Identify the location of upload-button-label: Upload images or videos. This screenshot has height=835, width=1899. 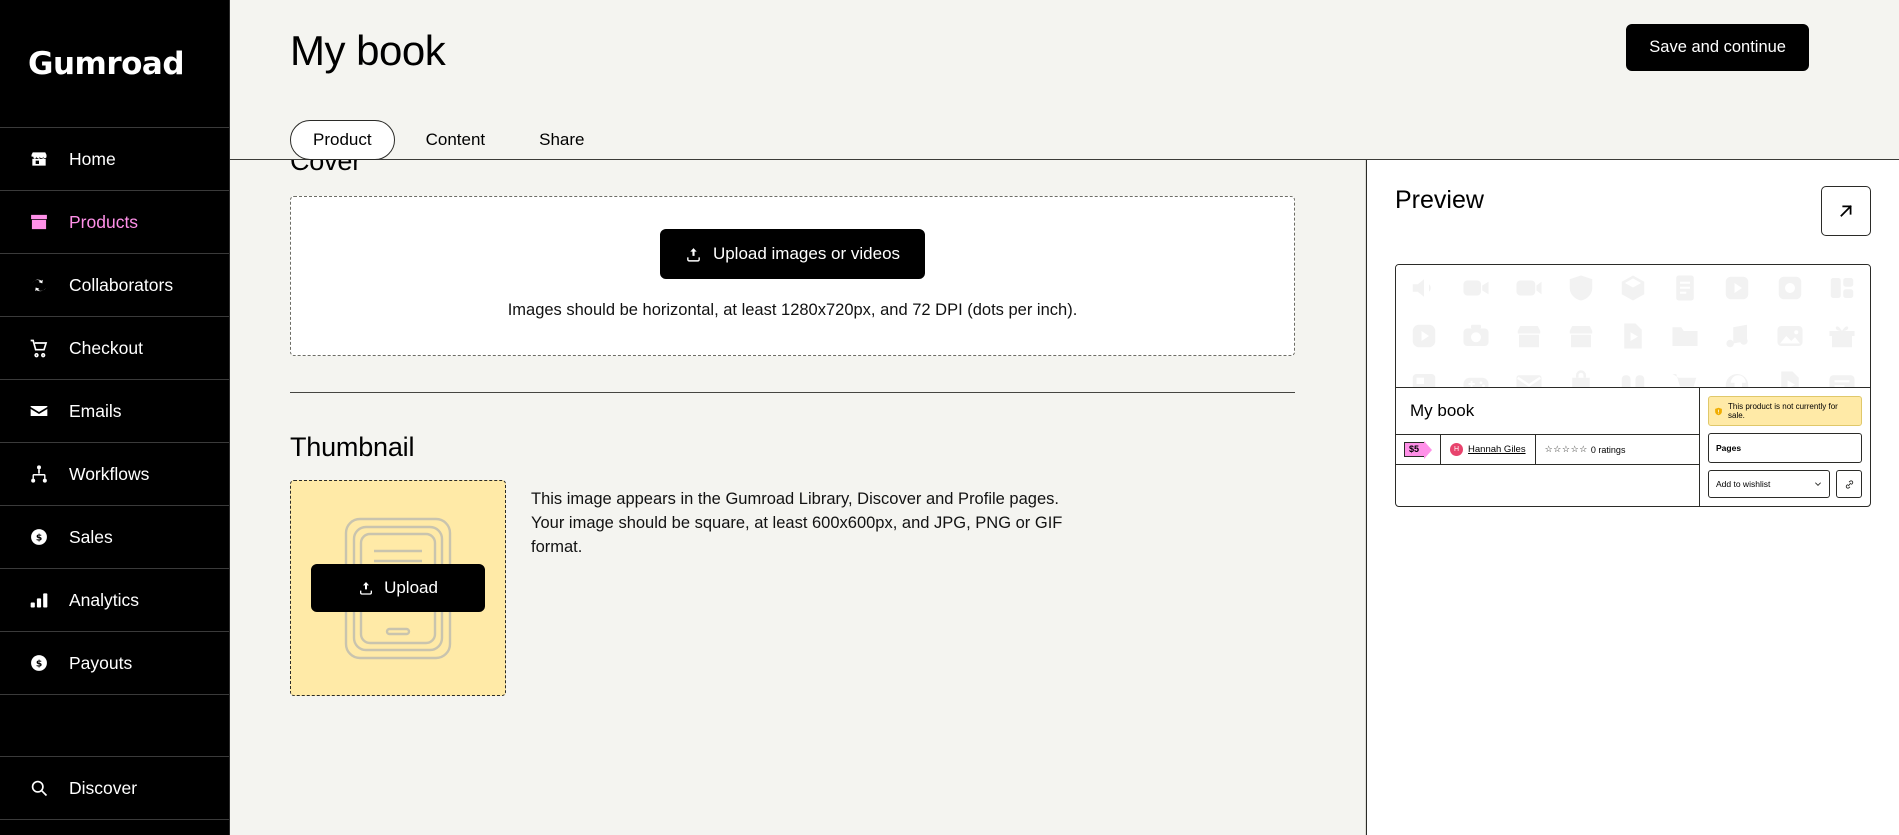
(806, 253).